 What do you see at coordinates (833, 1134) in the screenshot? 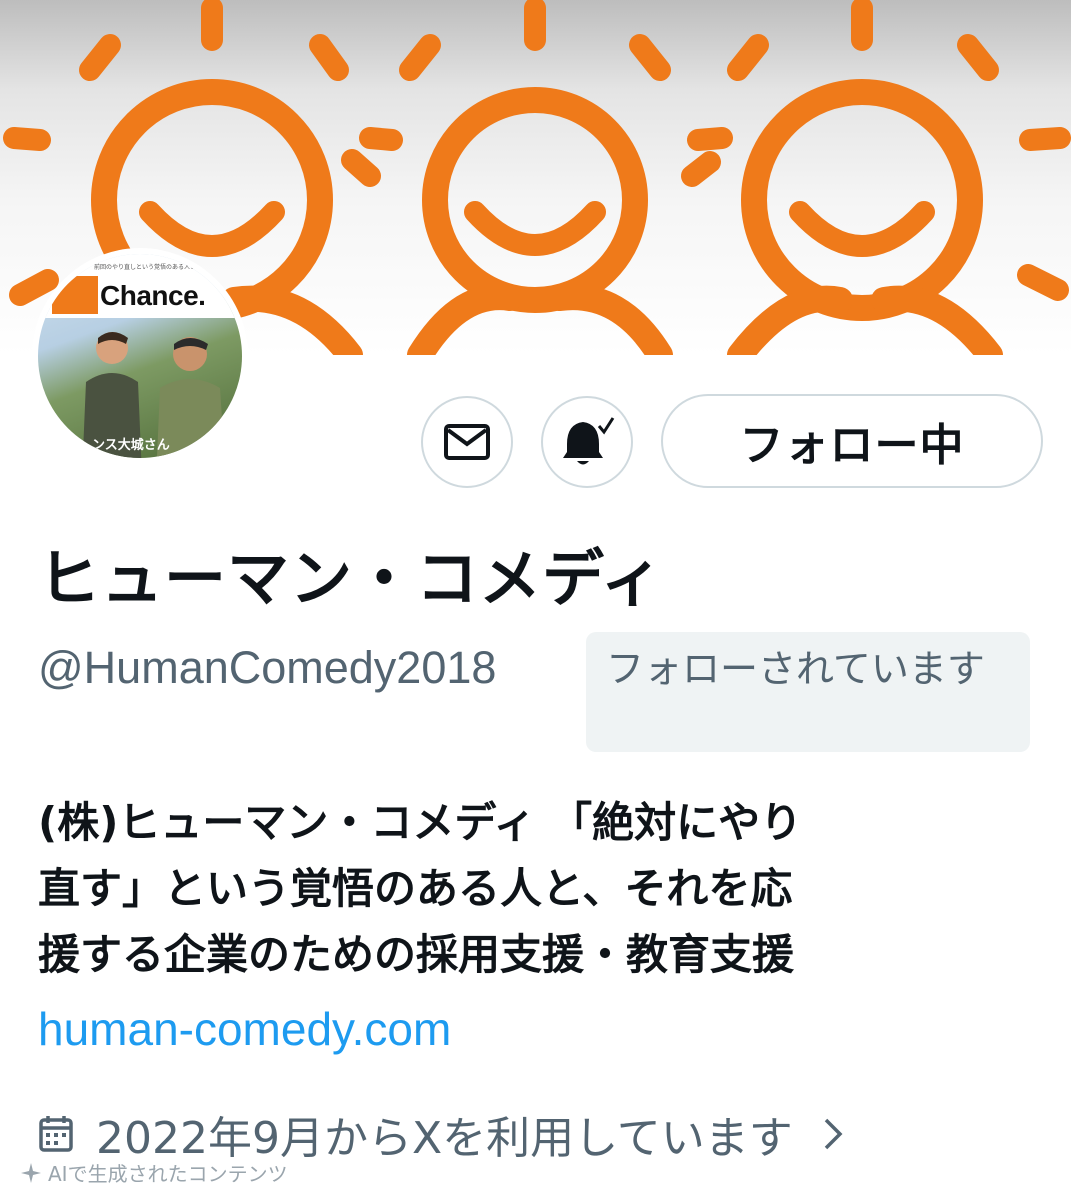
I see `chevron-right-icon` at bounding box center [833, 1134].